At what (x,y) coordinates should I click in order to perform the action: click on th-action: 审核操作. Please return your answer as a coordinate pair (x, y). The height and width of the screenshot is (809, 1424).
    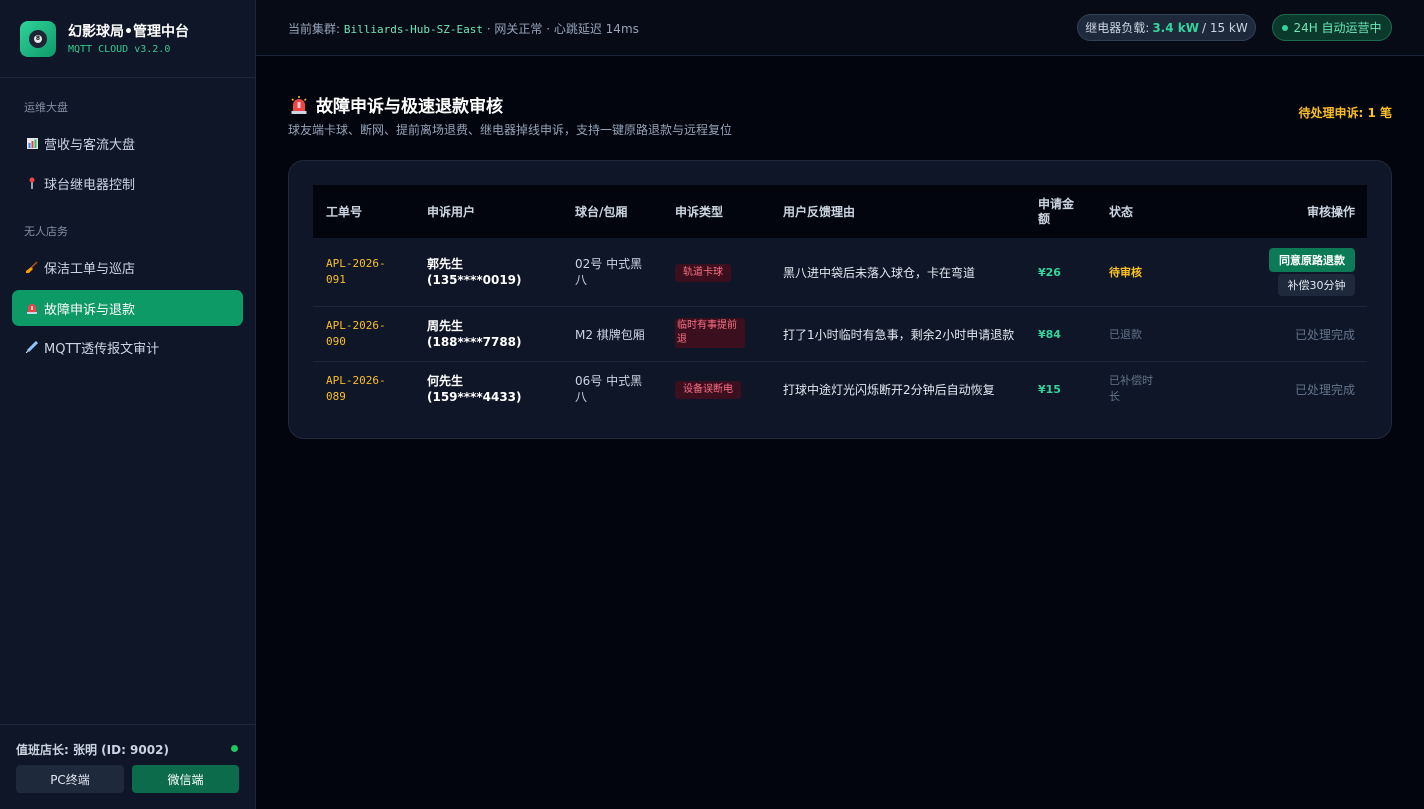
    Looking at the image, I should click on (1330, 212).